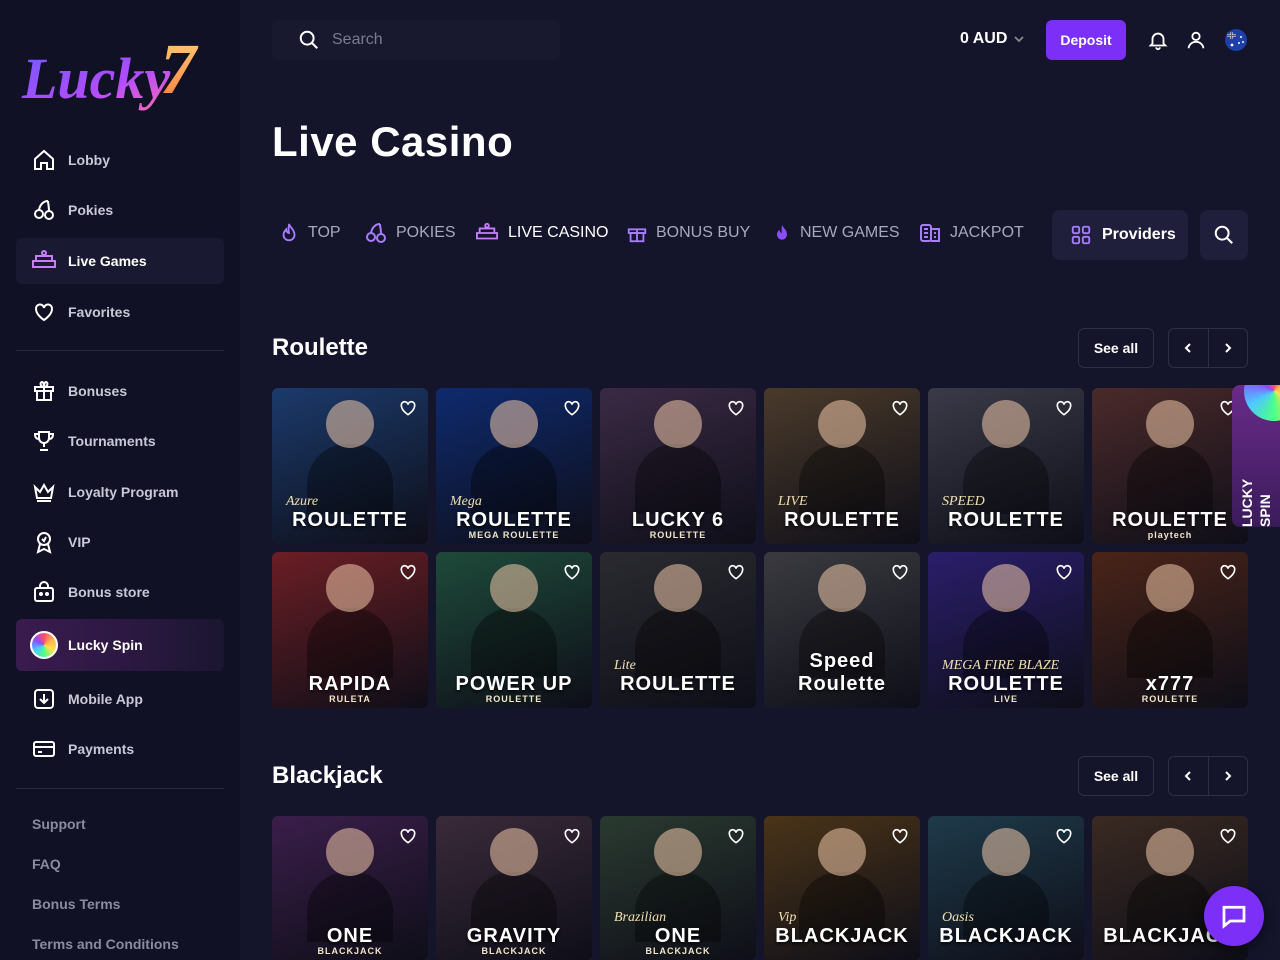 The height and width of the screenshot is (960, 1280). What do you see at coordinates (1224, 235) in the screenshot?
I see `search-icon` at bounding box center [1224, 235].